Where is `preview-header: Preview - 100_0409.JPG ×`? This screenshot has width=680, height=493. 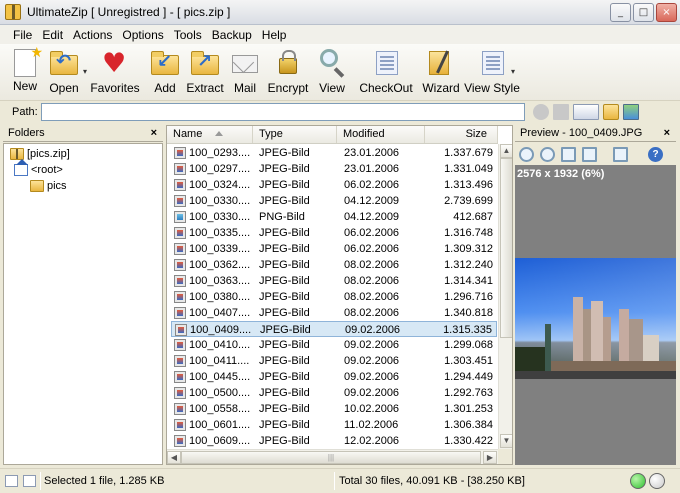 preview-header: Preview - 100_0409.JPG × is located at coordinates (595, 133).